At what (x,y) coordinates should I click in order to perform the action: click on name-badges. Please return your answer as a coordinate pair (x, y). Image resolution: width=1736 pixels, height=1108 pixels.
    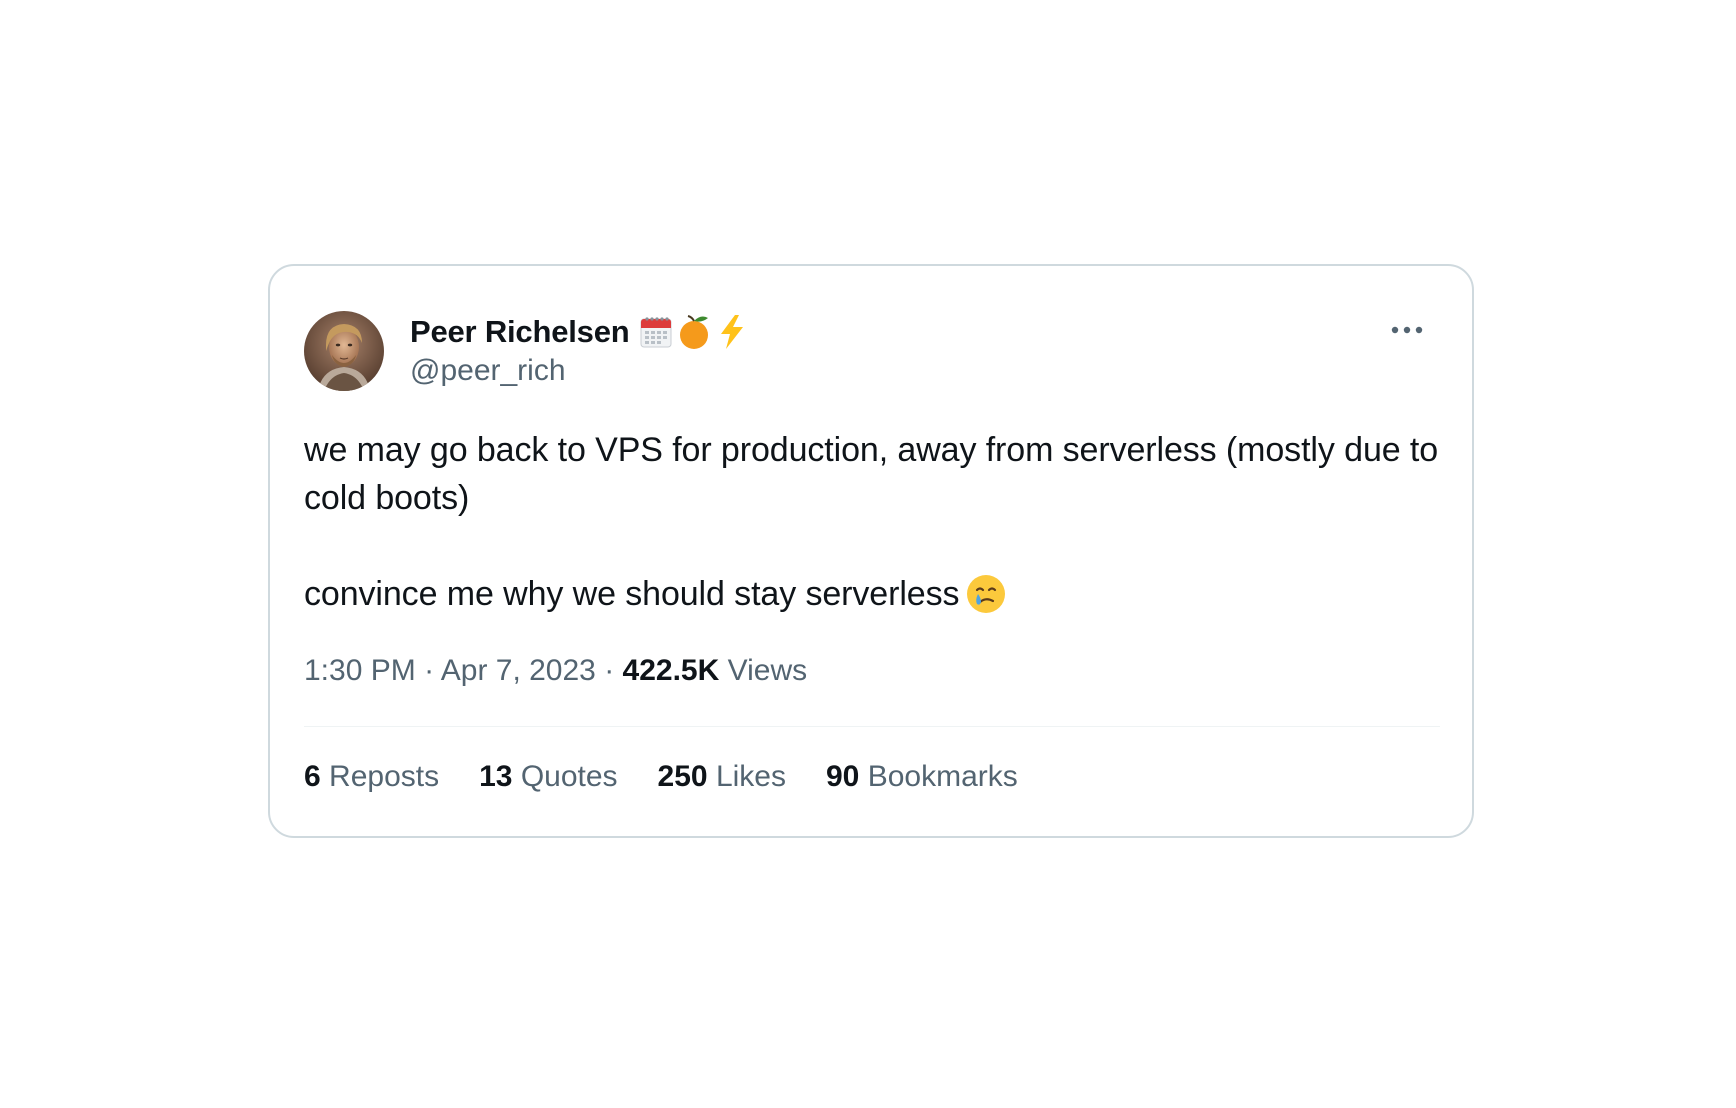
    Looking at the image, I should click on (694, 332).